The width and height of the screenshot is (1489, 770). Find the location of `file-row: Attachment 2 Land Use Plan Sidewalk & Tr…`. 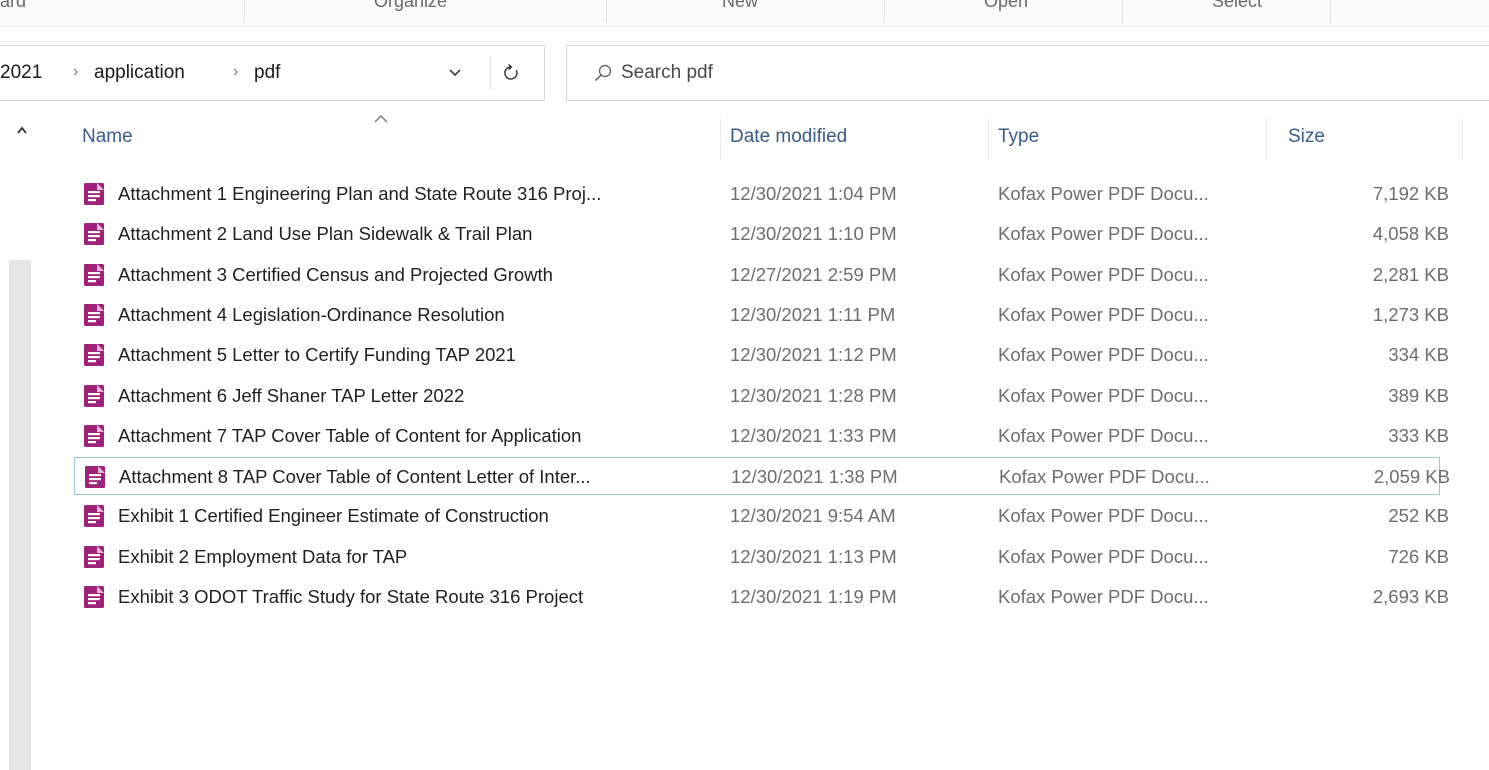

file-row: Attachment 2 Land Use Plan Sidewalk & Tr… is located at coordinates (761, 234).